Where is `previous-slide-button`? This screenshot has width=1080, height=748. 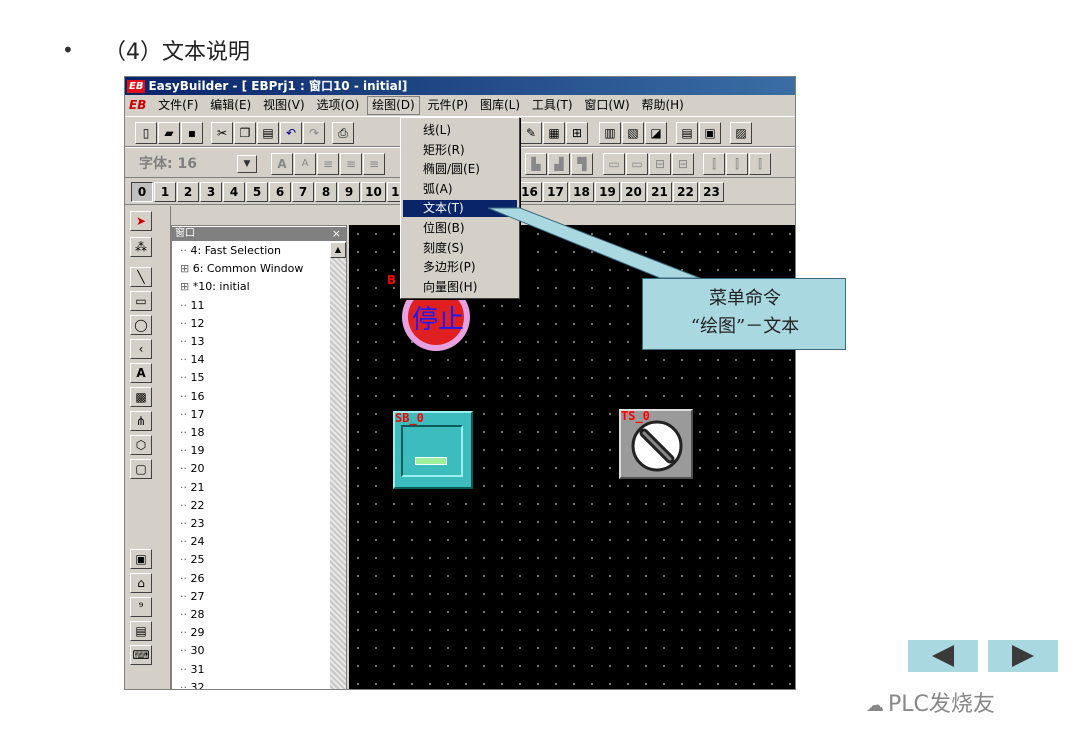
previous-slide-button is located at coordinates (943, 656).